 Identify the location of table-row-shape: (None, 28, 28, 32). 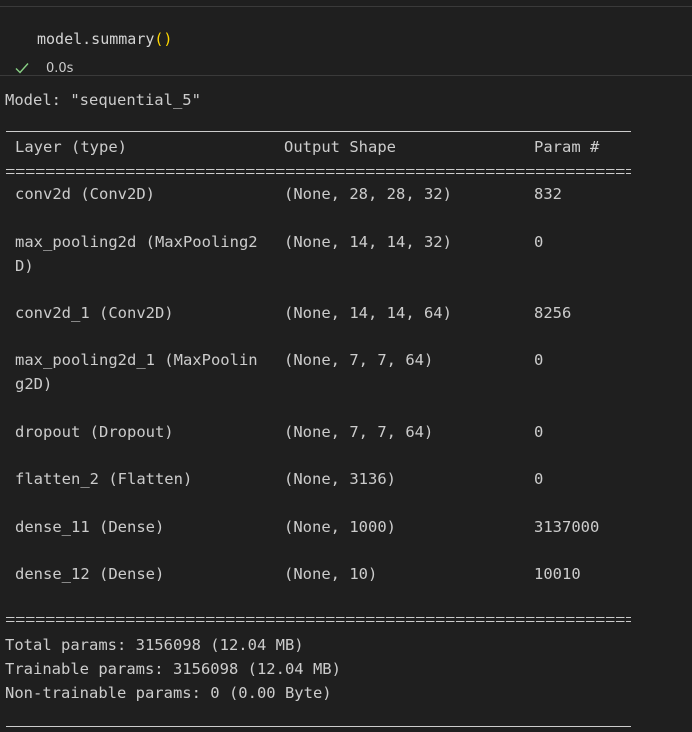
(368, 194).